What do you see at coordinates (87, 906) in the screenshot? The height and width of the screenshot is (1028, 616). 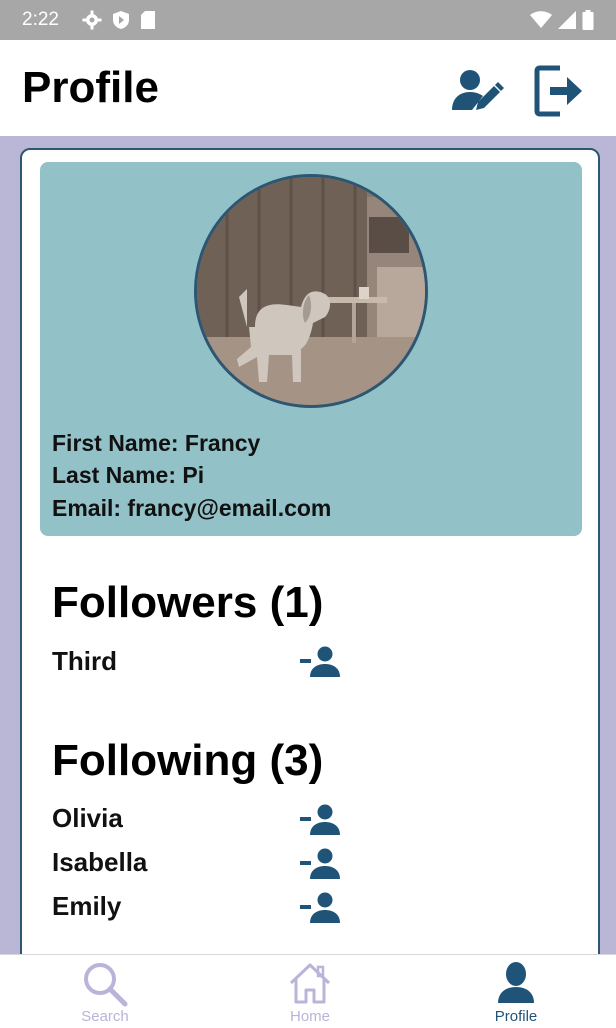 I see `following-name: Emily` at bounding box center [87, 906].